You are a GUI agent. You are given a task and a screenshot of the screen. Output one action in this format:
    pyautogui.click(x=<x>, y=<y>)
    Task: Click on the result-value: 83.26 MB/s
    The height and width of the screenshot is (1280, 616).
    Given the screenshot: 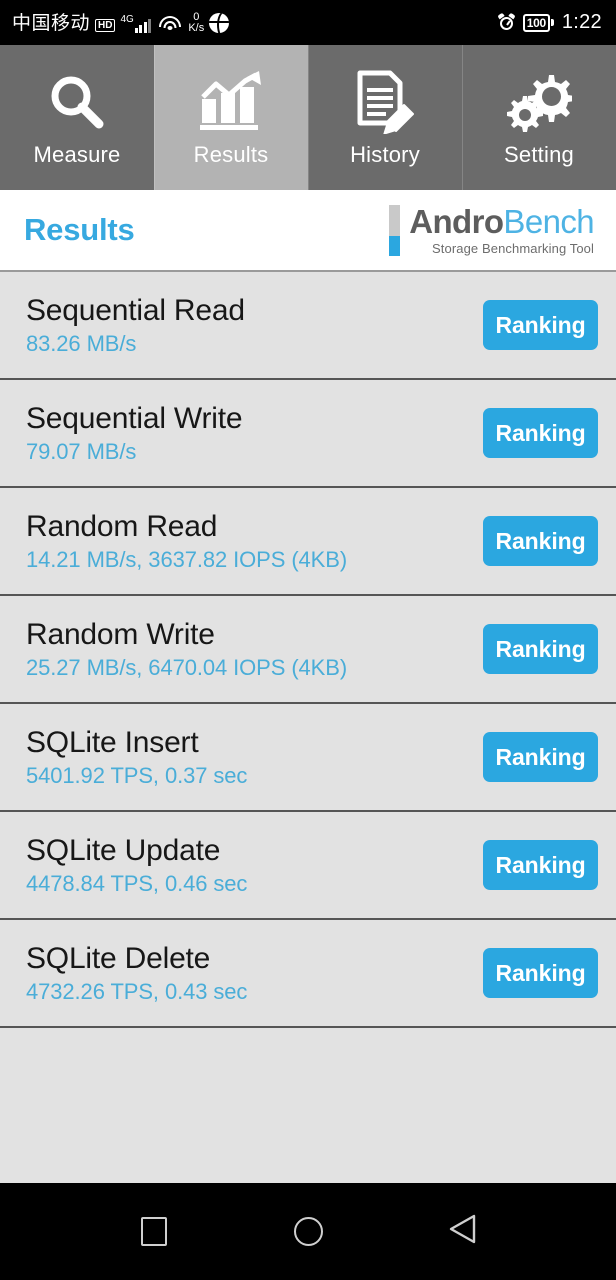 What is the action you would take?
    pyautogui.click(x=81, y=343)
    